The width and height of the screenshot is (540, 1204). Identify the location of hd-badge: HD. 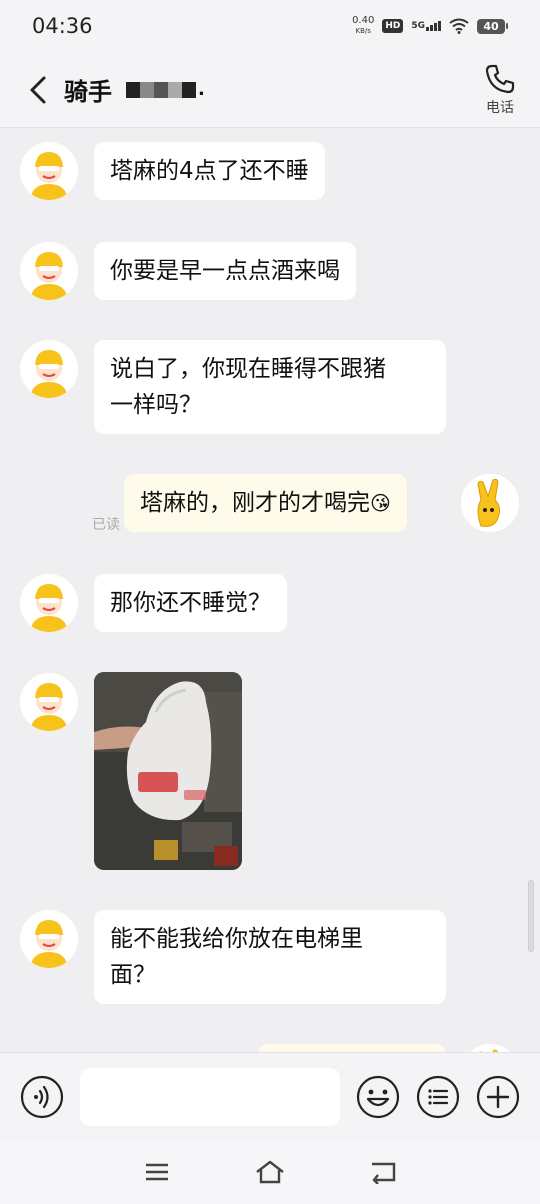
(393, 26).